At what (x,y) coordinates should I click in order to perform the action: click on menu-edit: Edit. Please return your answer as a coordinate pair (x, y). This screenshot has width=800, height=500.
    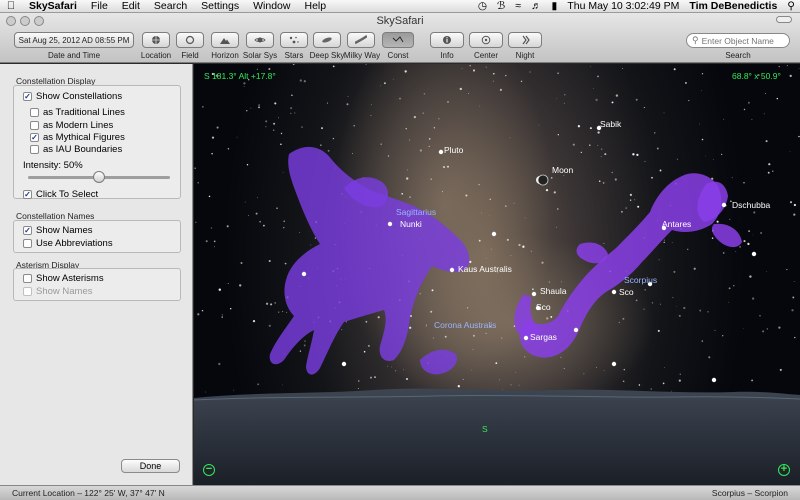
    Looking at the image, I should click on (131, 6).